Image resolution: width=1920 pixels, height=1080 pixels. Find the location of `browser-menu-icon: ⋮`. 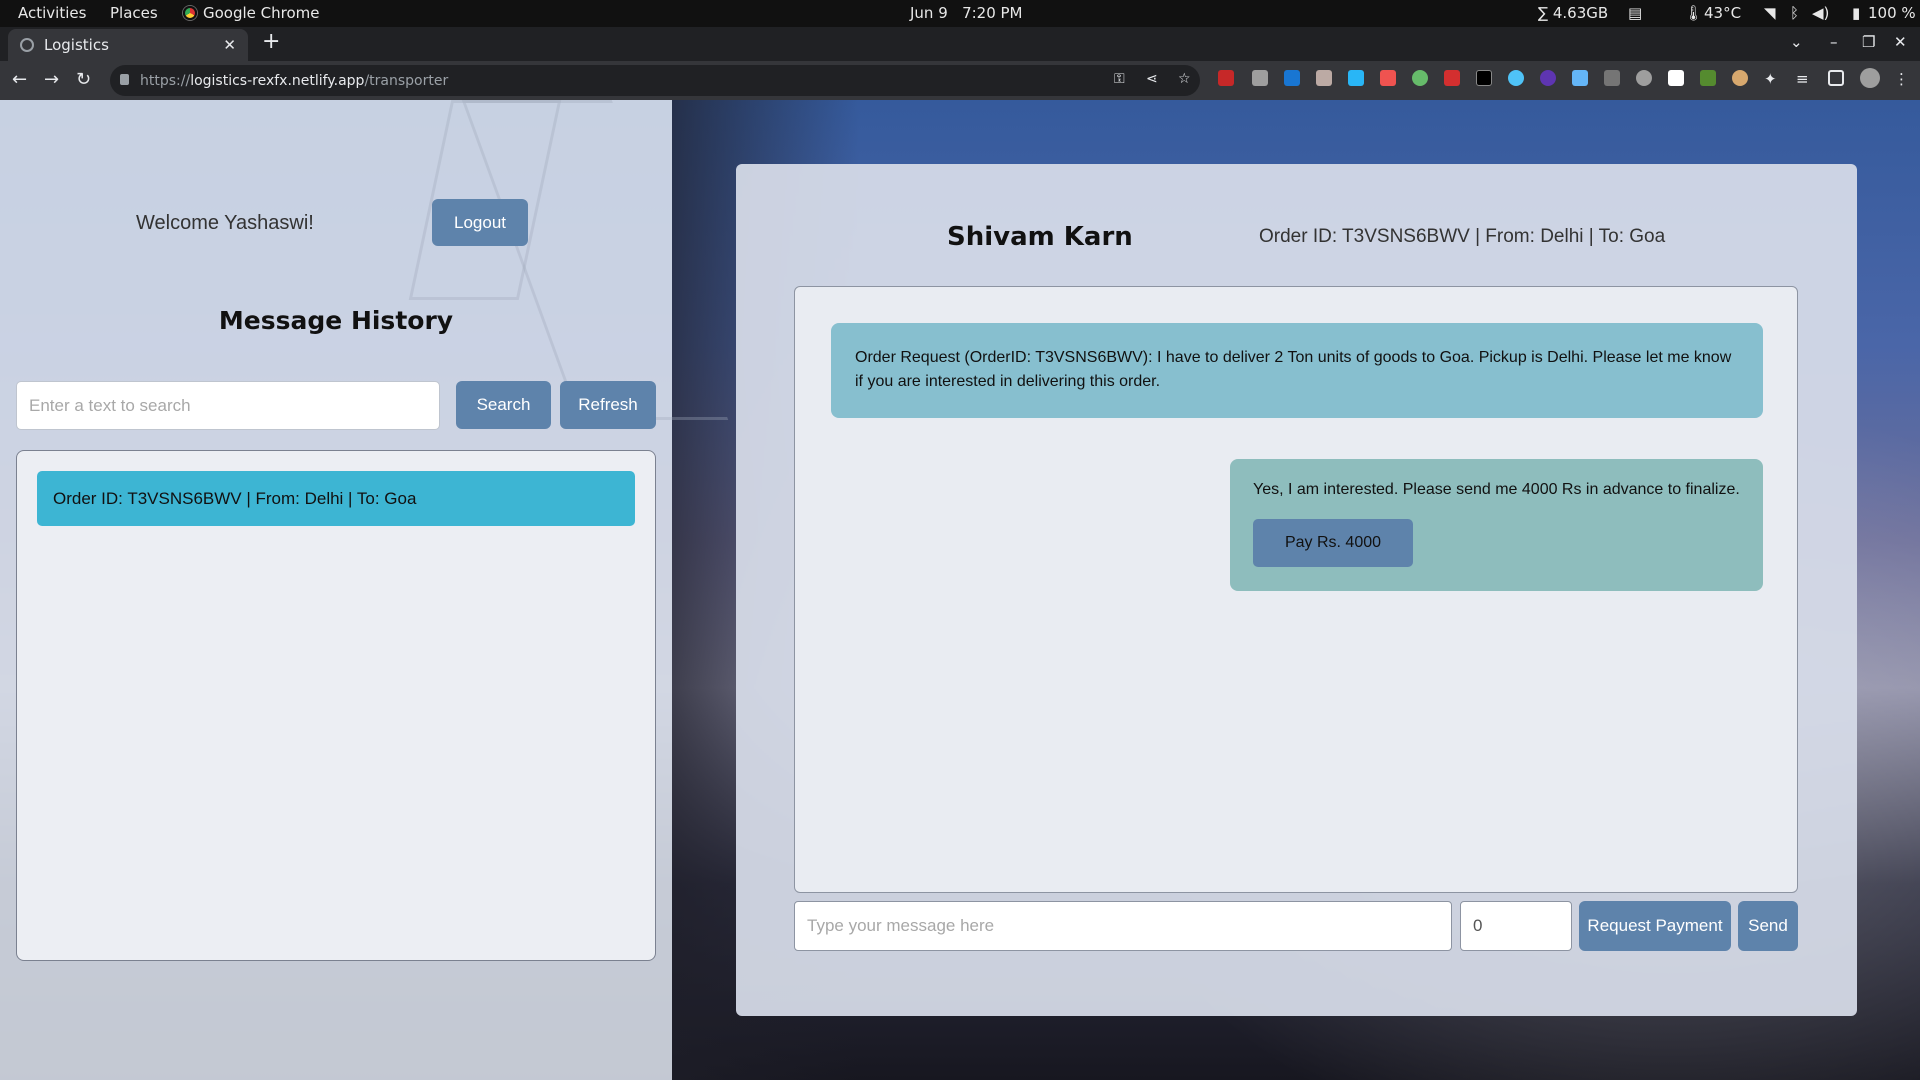

browser-menu-icon: ⋮ is located at coordinates (1902, 79).